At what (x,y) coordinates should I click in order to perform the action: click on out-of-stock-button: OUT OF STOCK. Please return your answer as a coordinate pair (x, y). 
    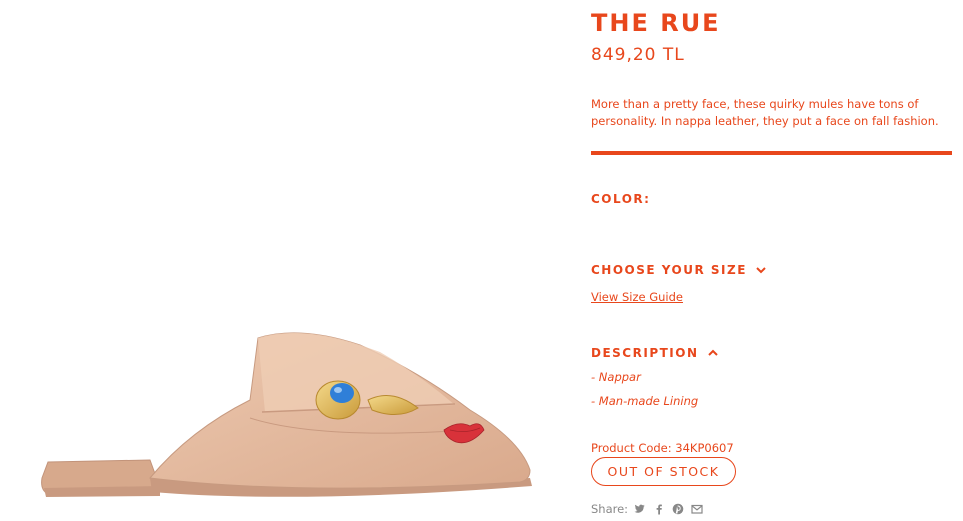
    Looking at the image, I should click on (663, 471).